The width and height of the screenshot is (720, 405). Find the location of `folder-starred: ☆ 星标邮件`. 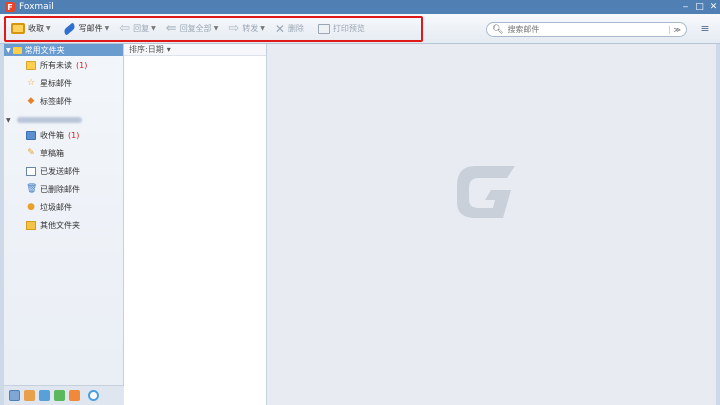

folder-starred: ☆ 星标邮件 is located at coordinates (63, 83).